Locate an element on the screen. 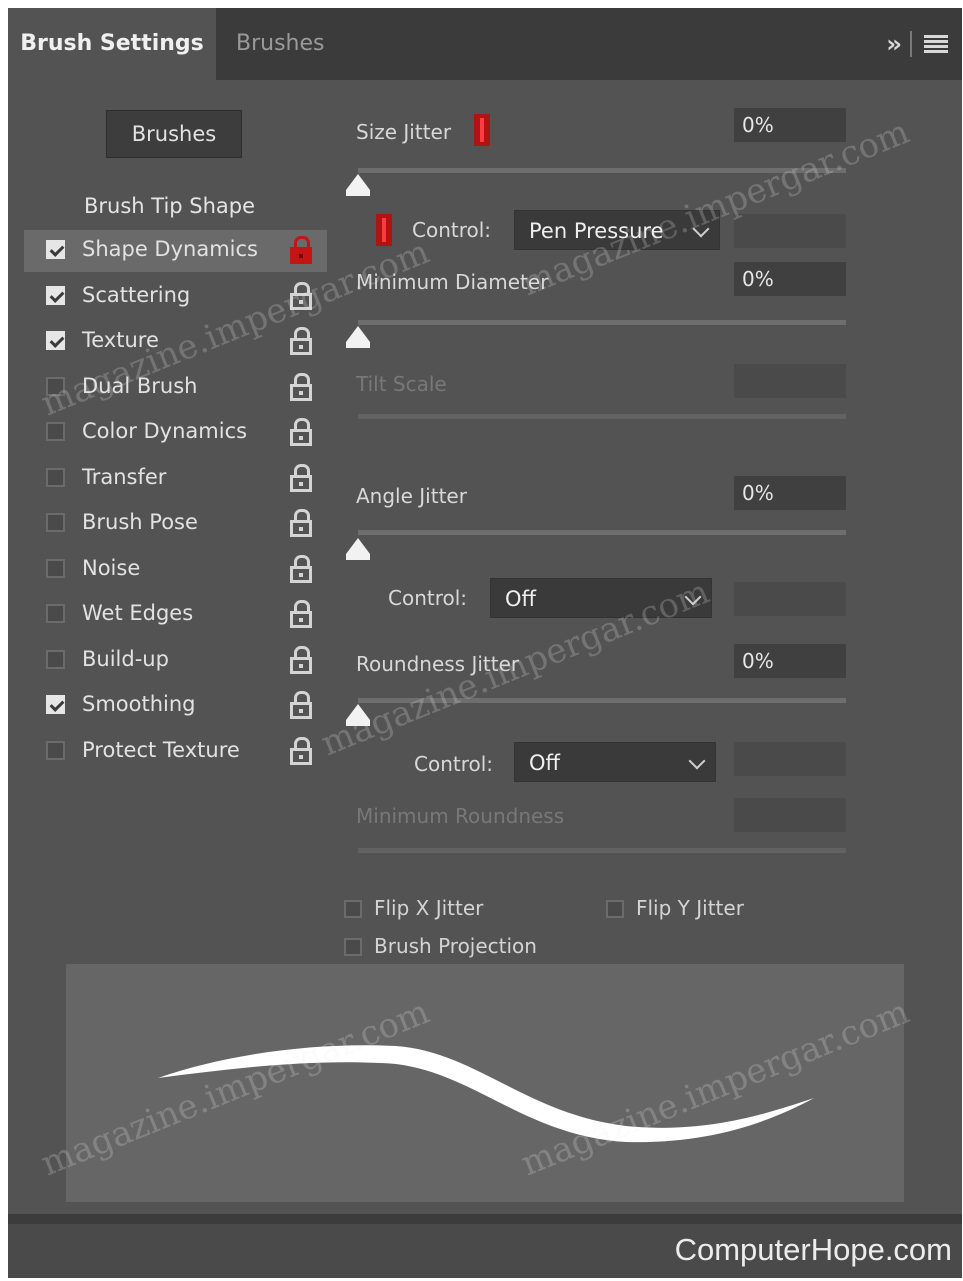 The height and width of the screenshot is (1281, 963). chevron-down-icon is located at coordinates (697, 761).